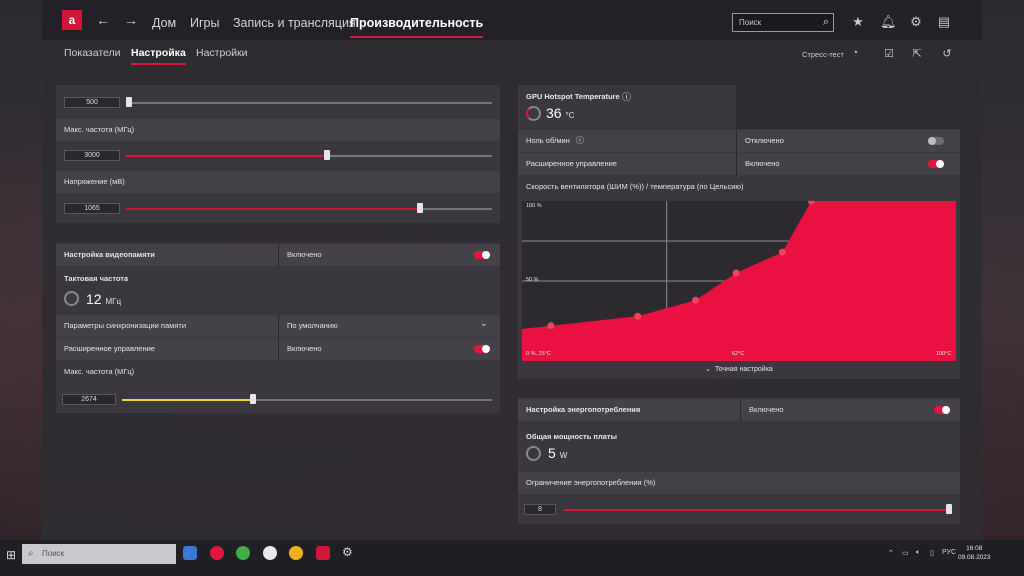  I want to click on fan-adv-label: Расширенное управление, so click(627, 164).